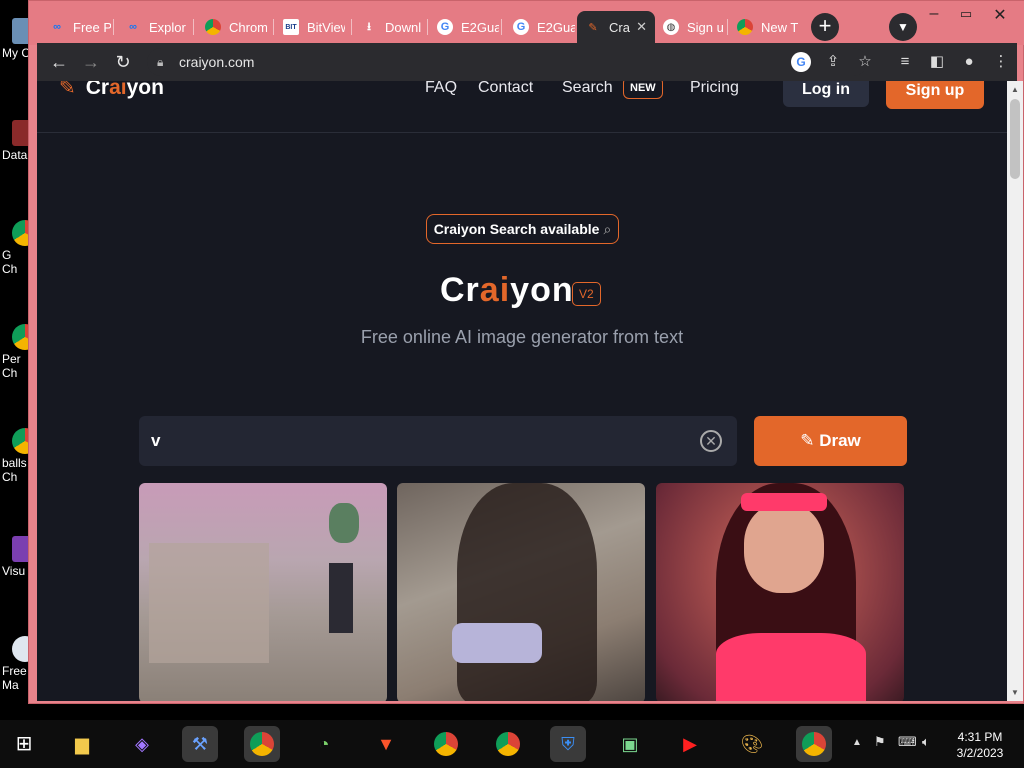 The height and width of the screenshot is (768, 1024). I want to click on page-scrollbar: ▲ ▼, so click(1015, 391).